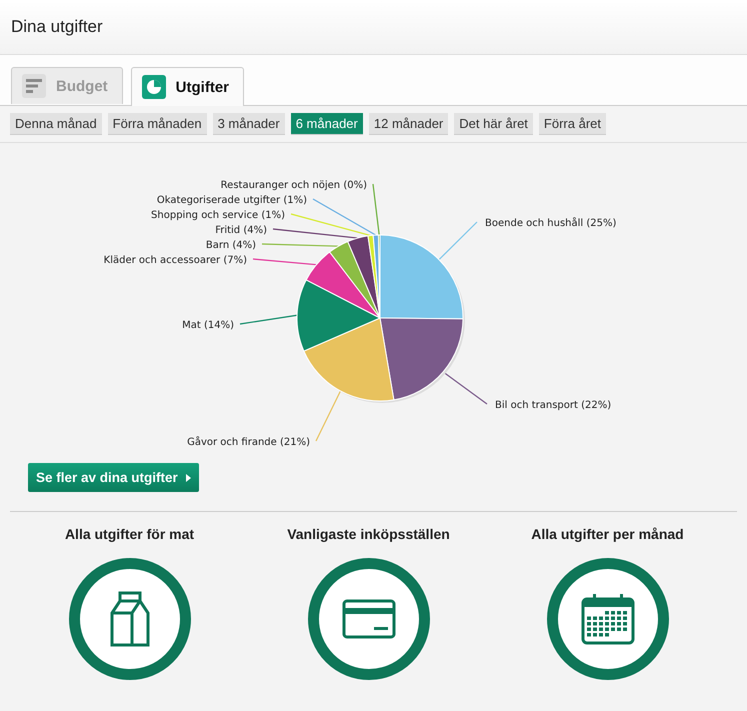  What do you see at coordinates (572, 124) in the screenshot?
I see `period-tab: Förra året` at bounding box center [572, 124].